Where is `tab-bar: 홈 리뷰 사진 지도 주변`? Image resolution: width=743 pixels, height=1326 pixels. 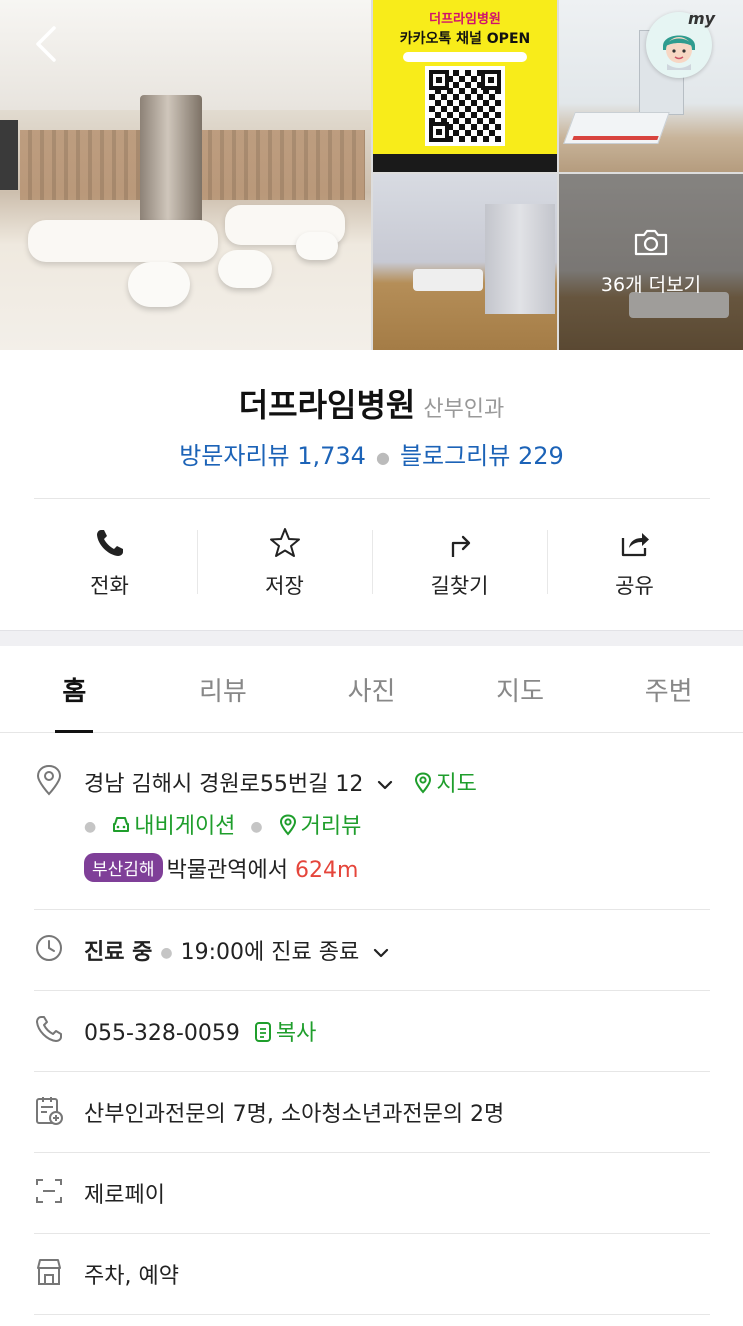
tab-bar: 홈 리뷰 사진 지도 주변 is located at coordinates (371, 690).